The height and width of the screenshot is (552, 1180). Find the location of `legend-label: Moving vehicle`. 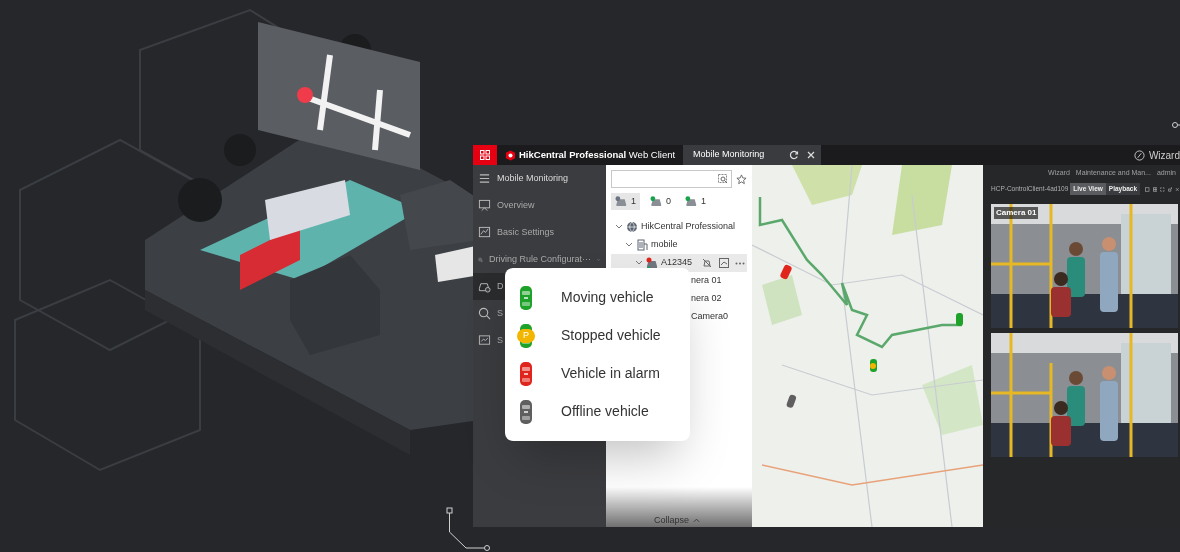

legend-label: Moving vehicle is located at coordinates (607, 297).